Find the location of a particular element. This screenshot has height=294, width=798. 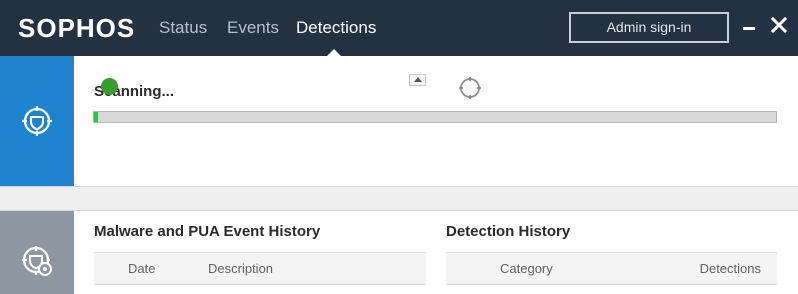

target-icon is located at coordinates (470, 88).